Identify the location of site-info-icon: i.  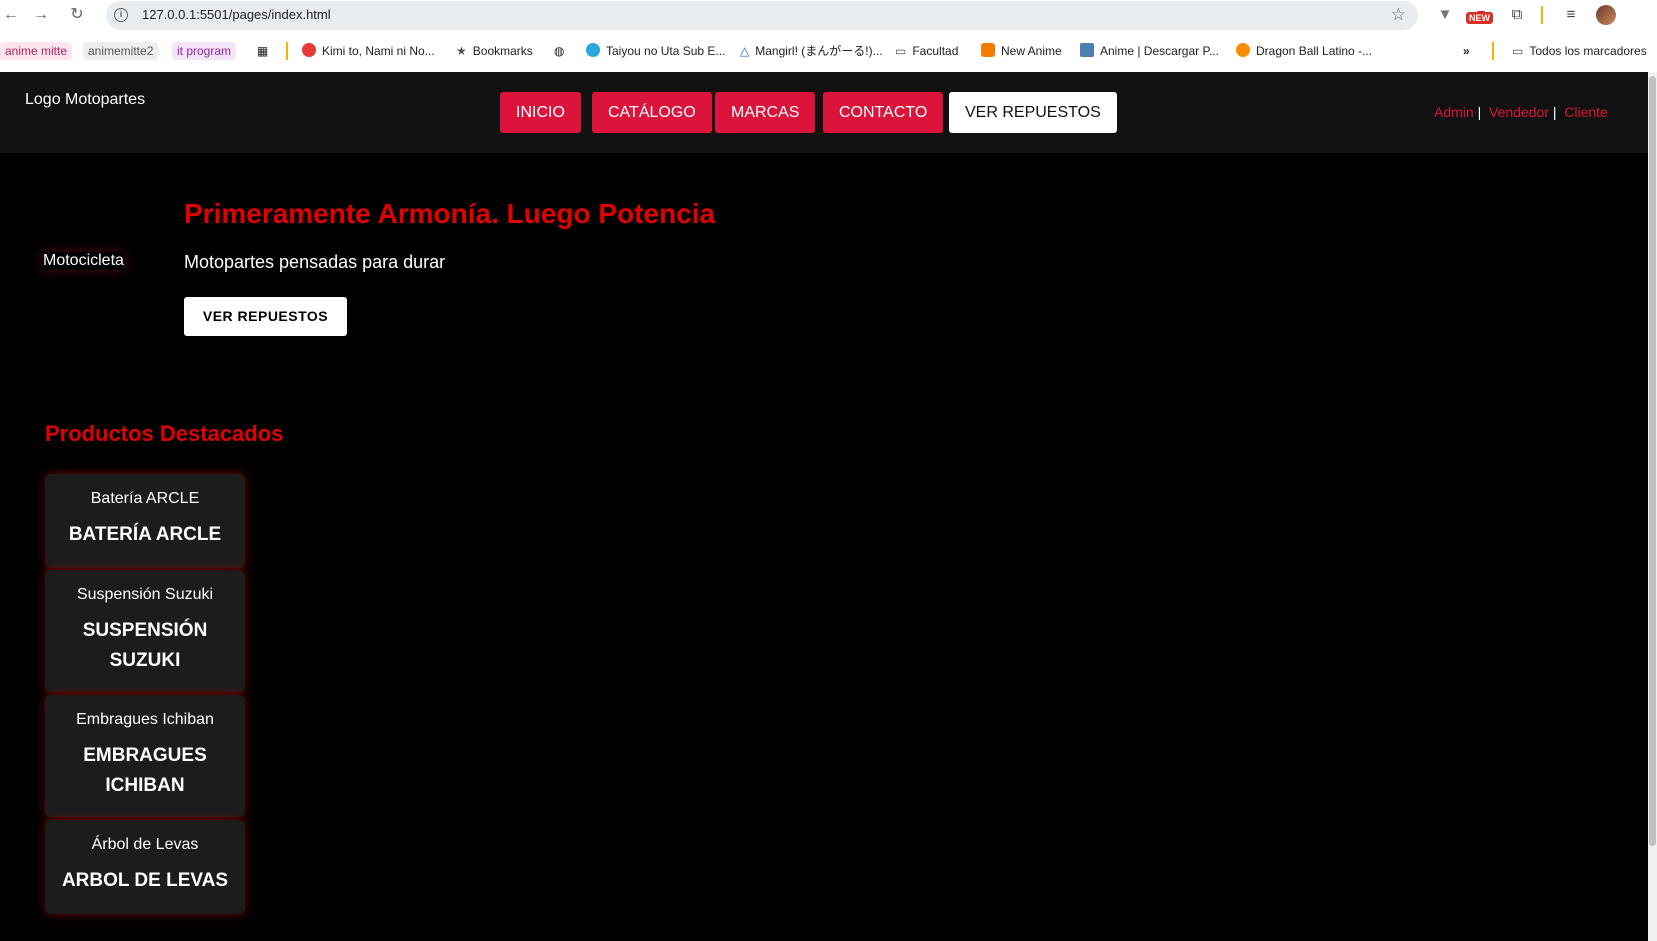
(121, 15).